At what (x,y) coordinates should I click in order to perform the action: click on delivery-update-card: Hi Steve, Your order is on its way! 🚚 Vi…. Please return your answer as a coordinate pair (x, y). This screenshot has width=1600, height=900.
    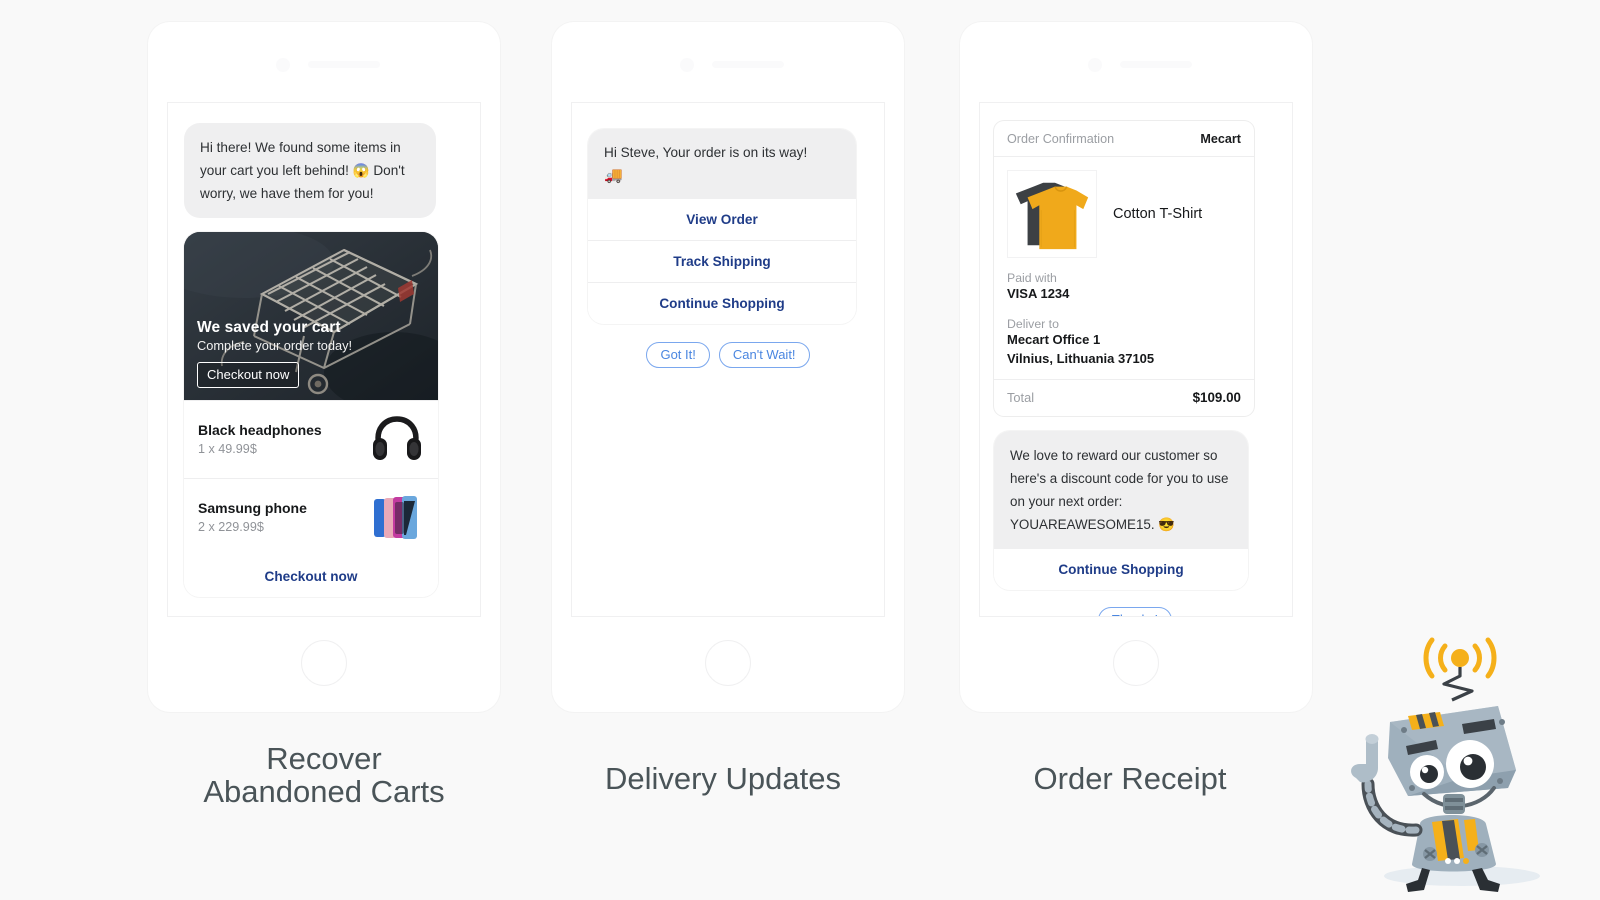
    Looking at the image, I should click on (722, 226).